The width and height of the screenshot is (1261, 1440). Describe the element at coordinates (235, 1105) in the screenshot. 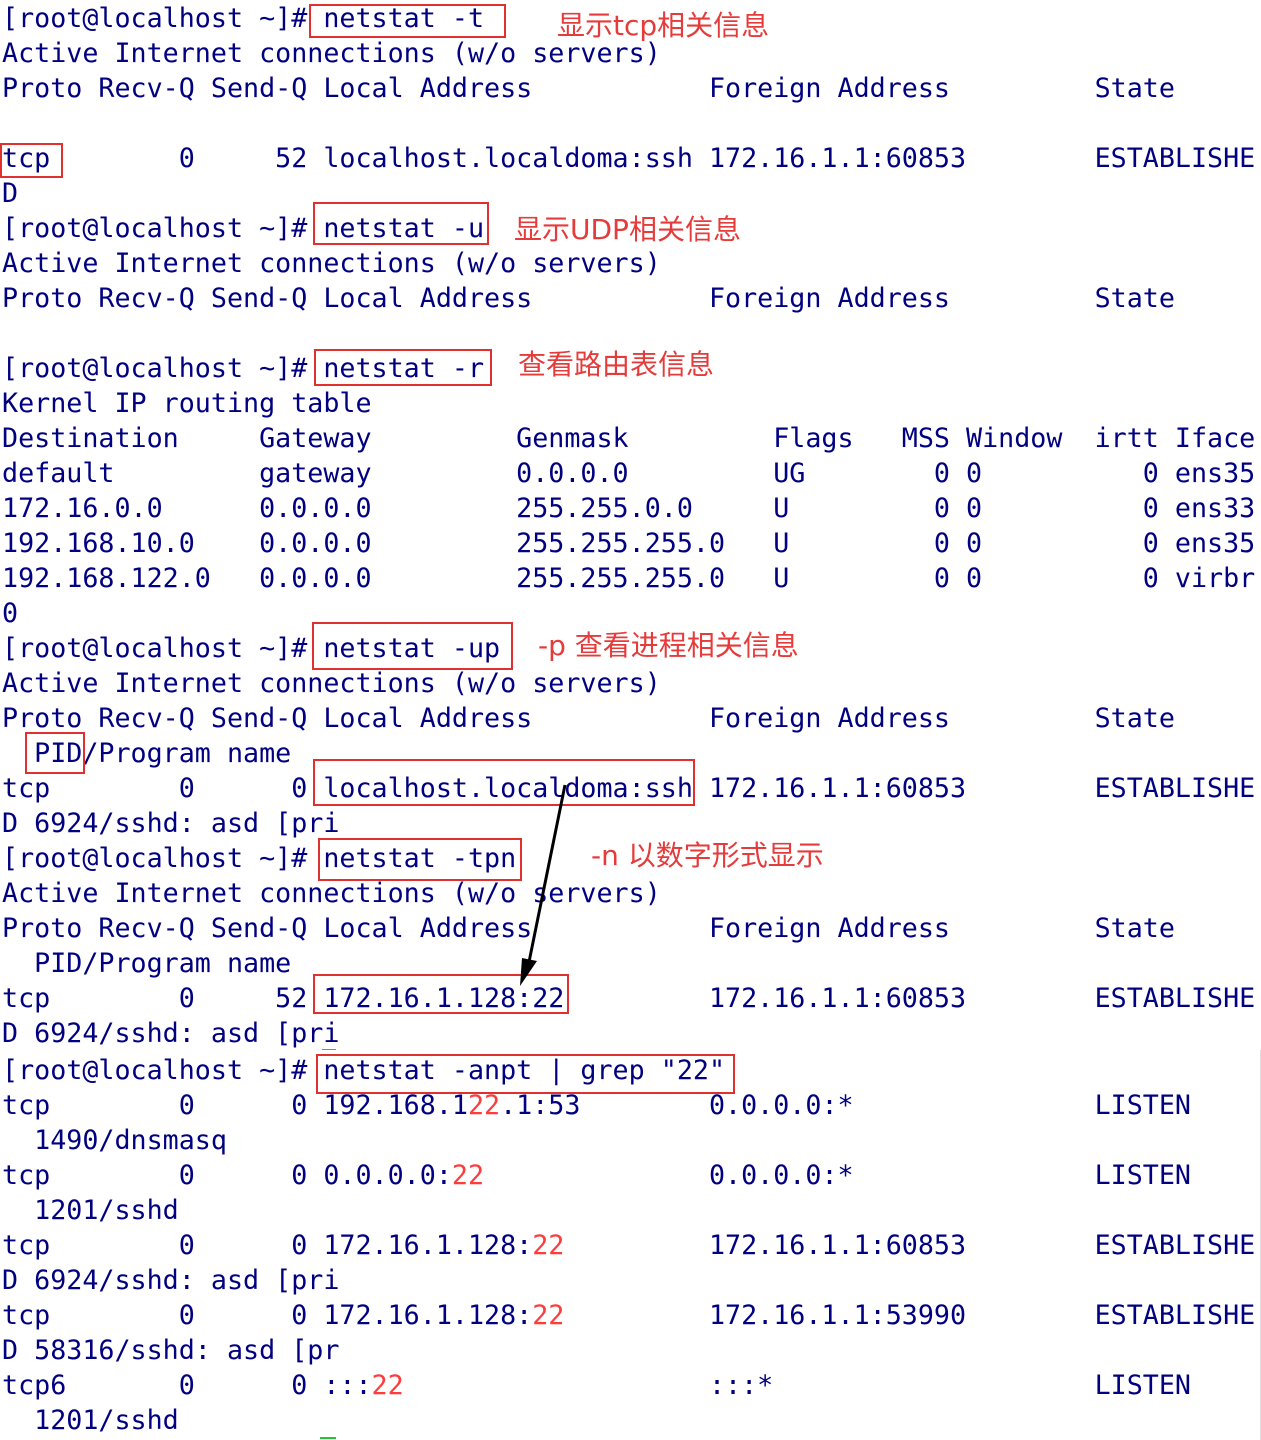

I see `grep-result-text: tcp 0 0 192.168.1` at that location.